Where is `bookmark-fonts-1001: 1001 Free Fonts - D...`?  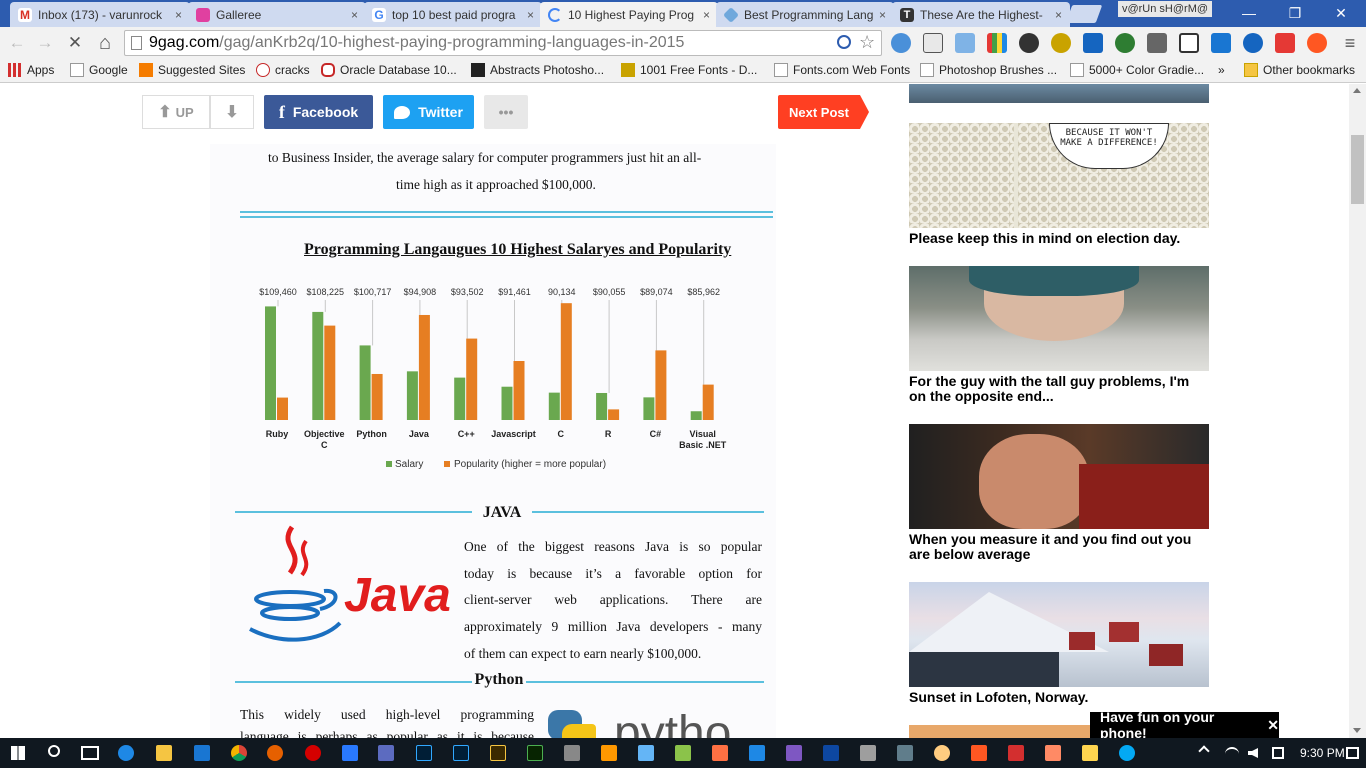 bookmark-fonts-1001: 1001 Free Fonts - D... is located at coordinates (689, 70).